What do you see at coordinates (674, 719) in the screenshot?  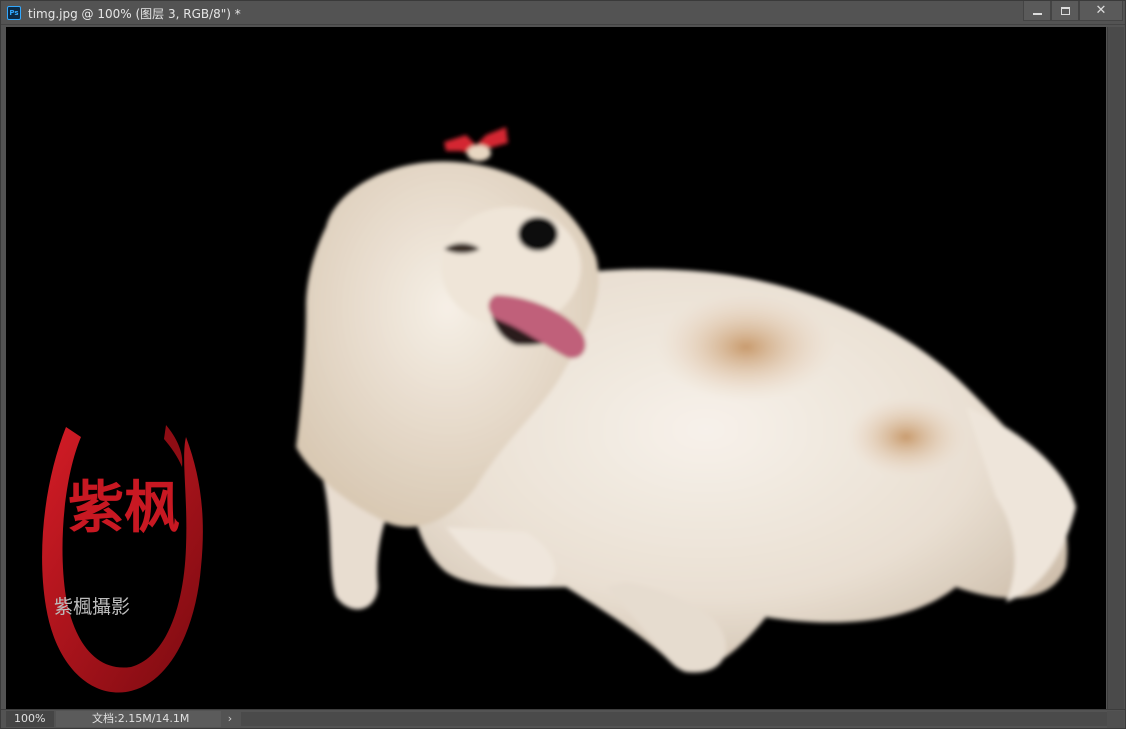 I see `horizontal-scrollbar` at bounding box center [674, 719].